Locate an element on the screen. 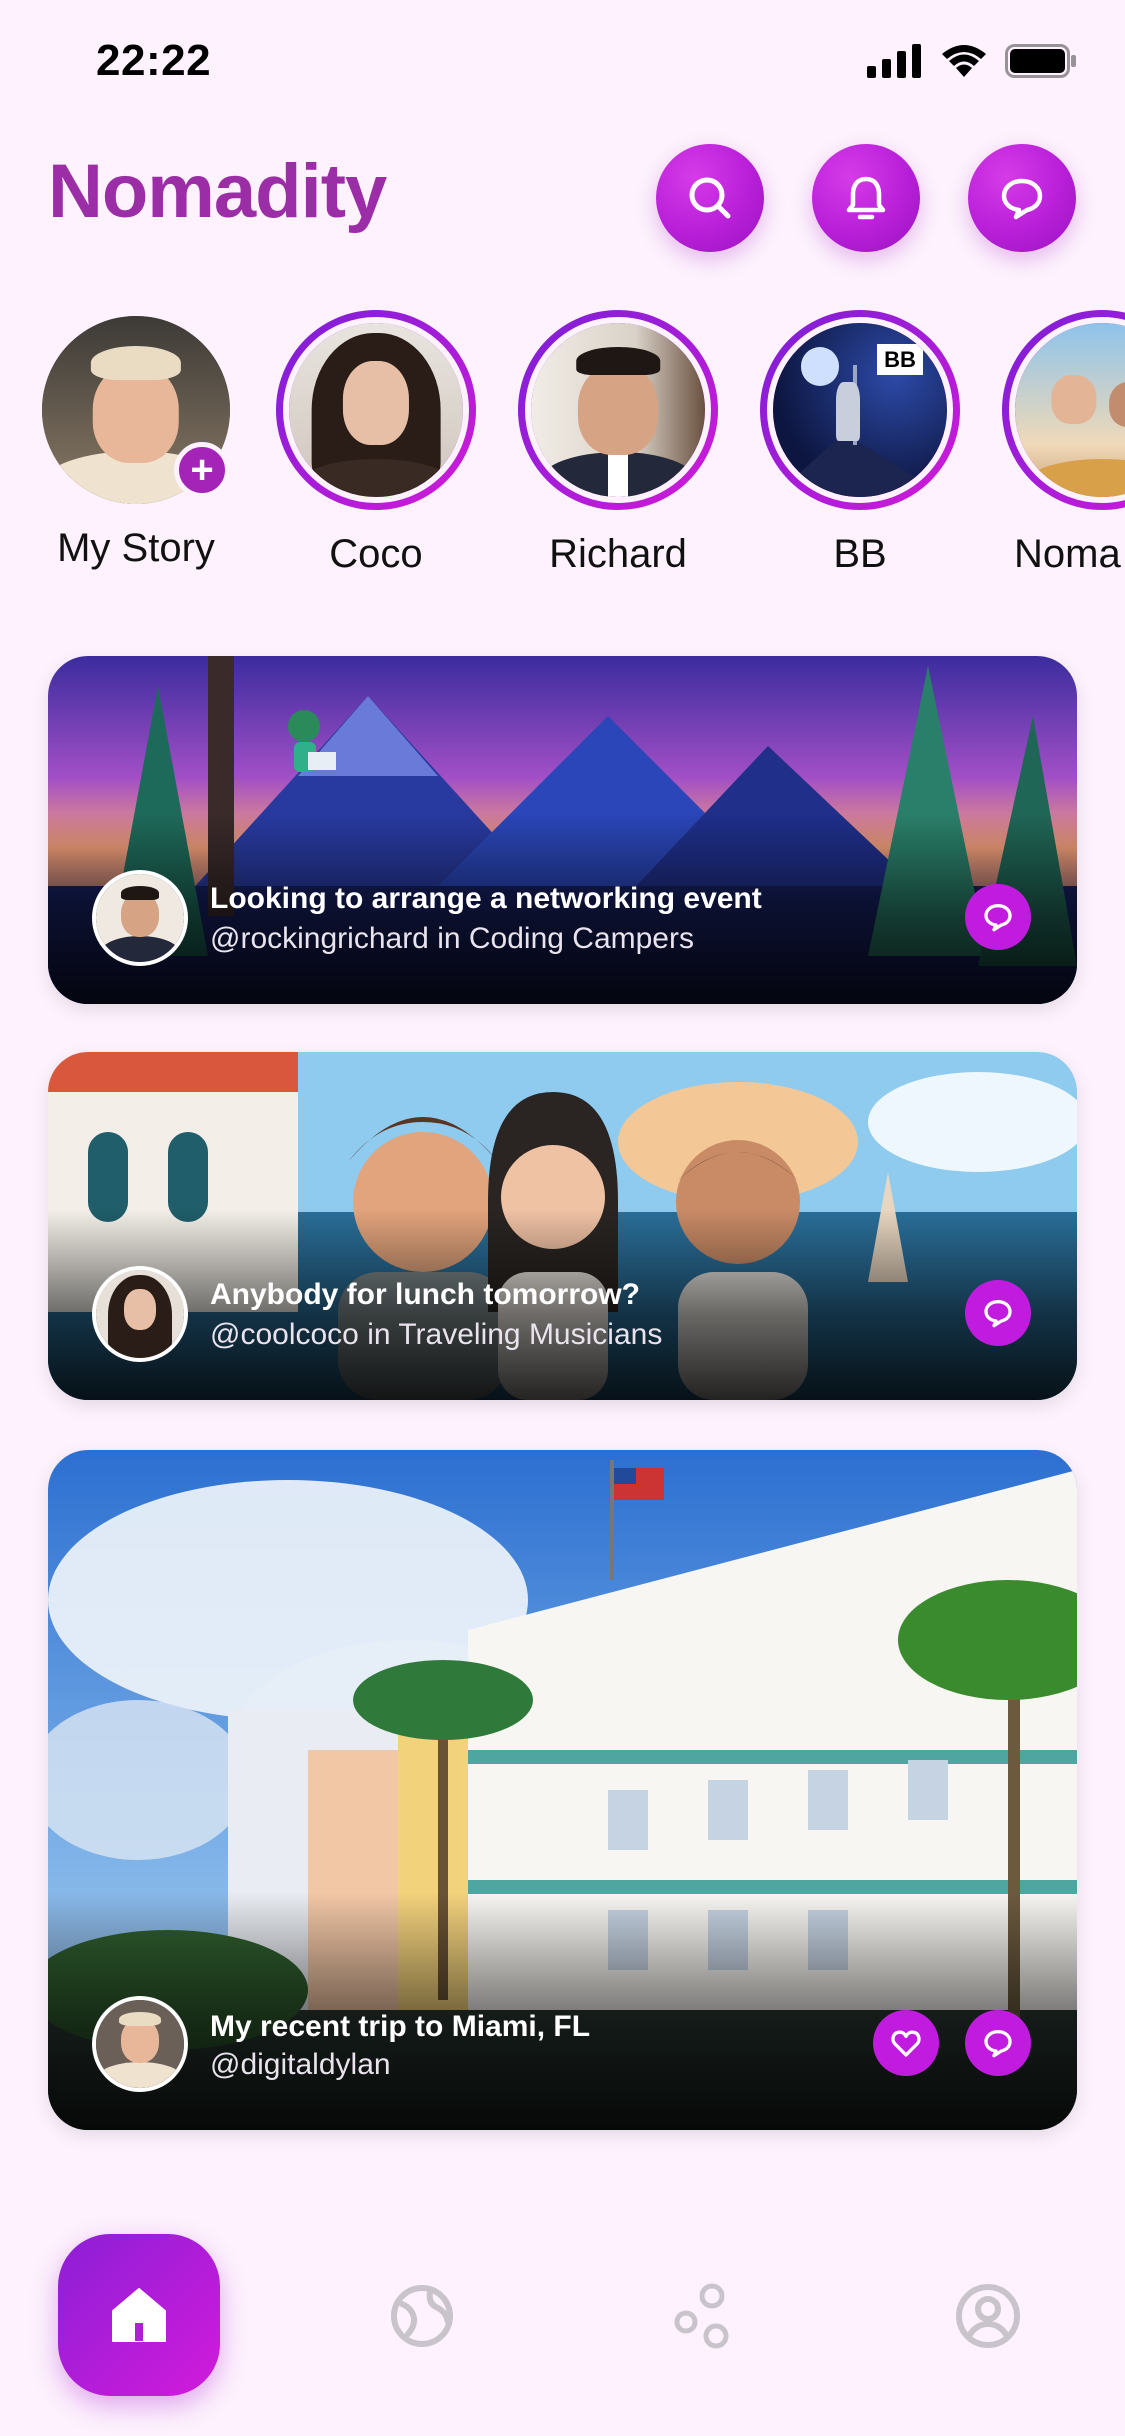  story-my-story: + My Story is located at coordinates (136, 440).